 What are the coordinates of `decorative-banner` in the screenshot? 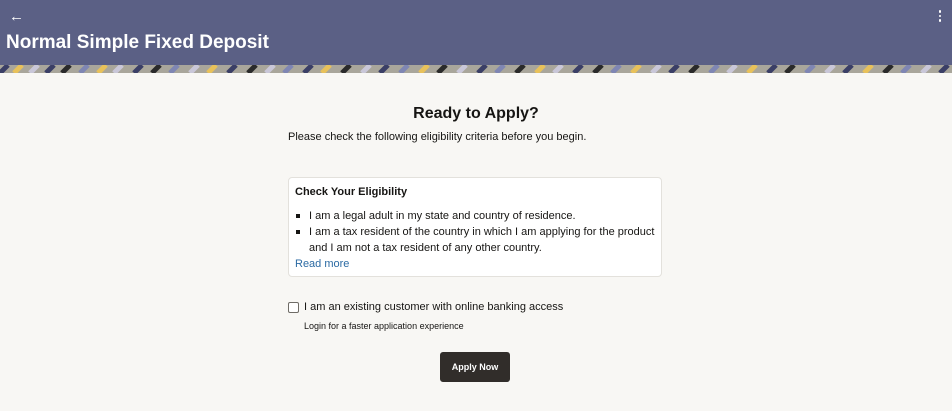 It's located at (476, 69).